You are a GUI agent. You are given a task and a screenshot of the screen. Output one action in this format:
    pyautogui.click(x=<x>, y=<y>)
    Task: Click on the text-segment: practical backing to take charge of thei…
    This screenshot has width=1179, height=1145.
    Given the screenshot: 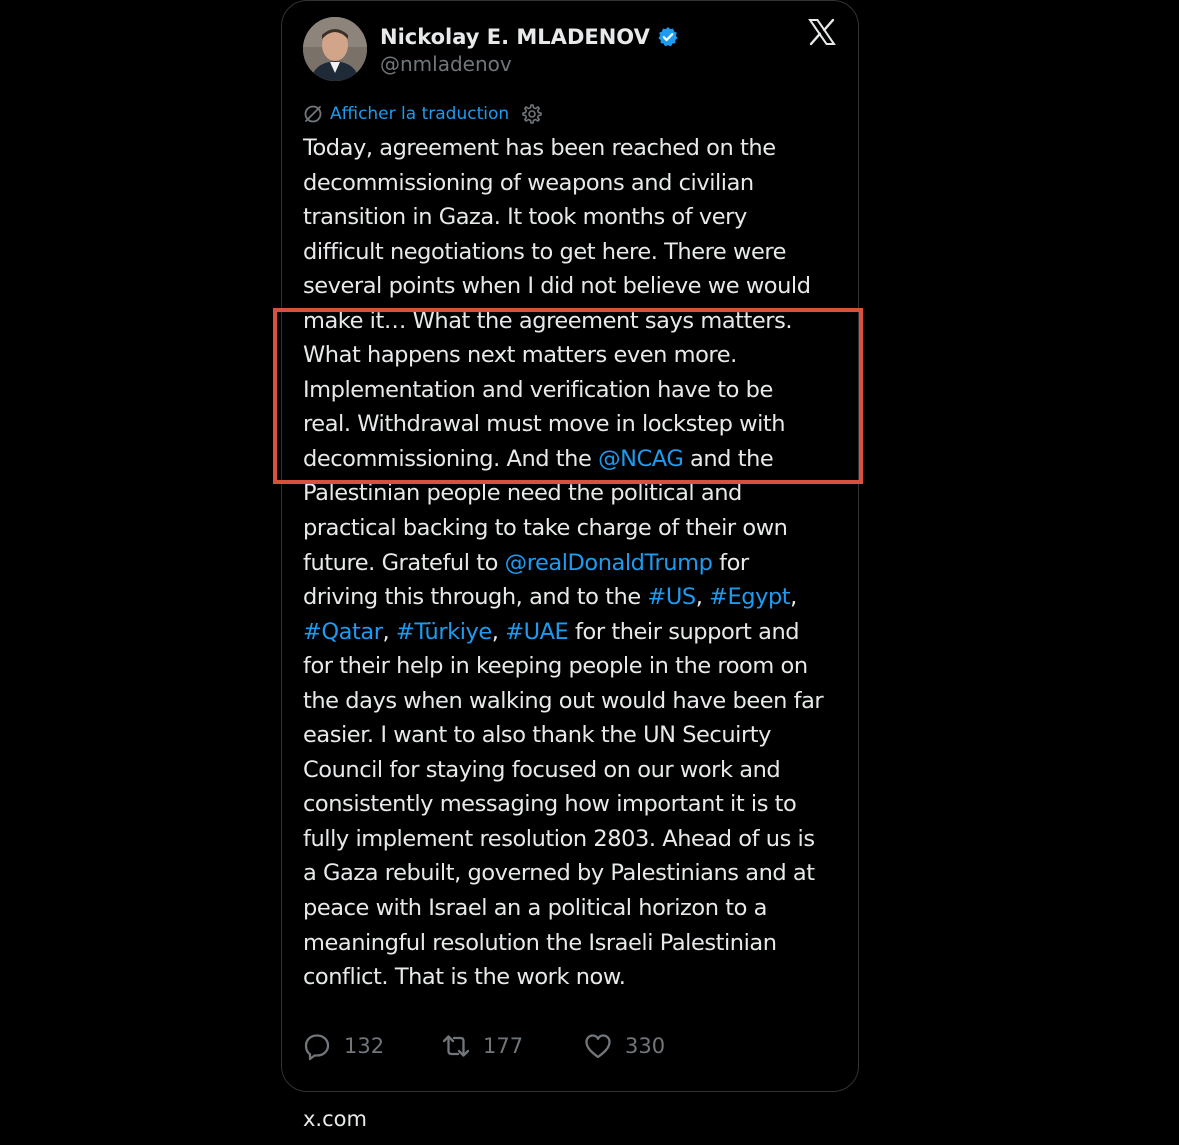 What is the action you would take?
    pyautogui.click(x=545, y=528)
    